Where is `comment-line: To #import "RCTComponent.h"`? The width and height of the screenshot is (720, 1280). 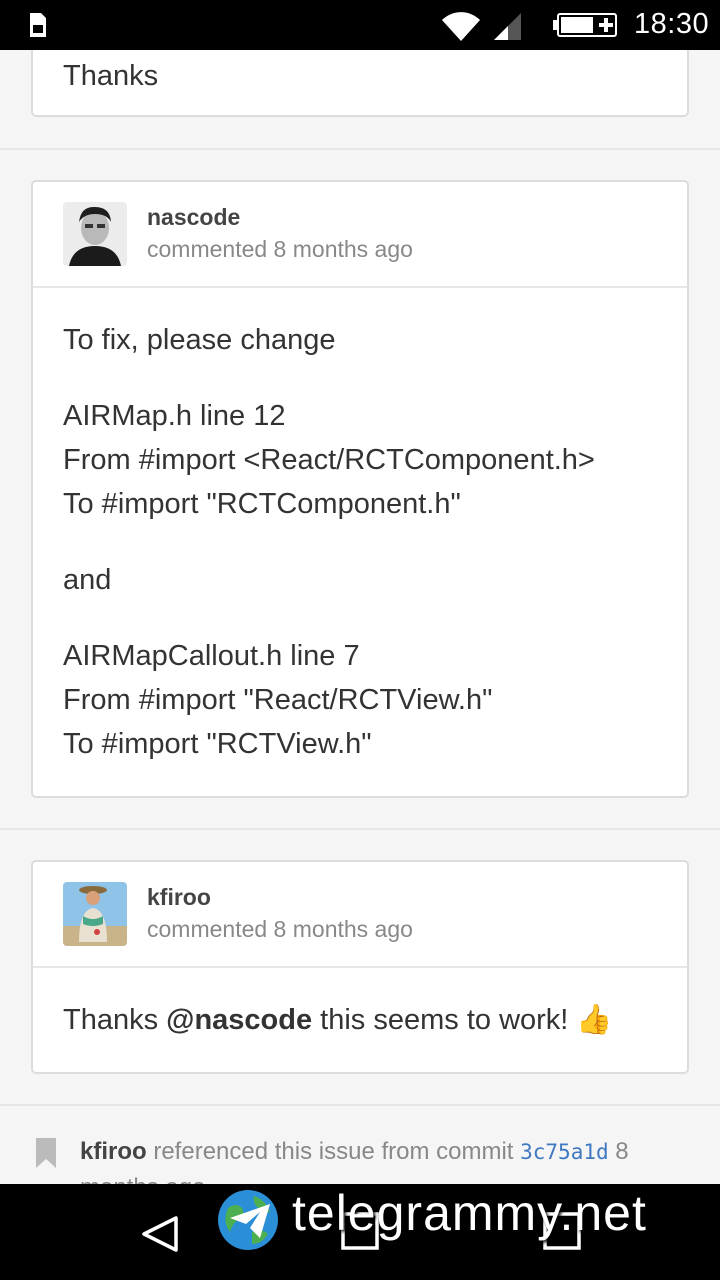
comment-line: To #import "RCTComponent.h" is located at coordinates (262, 504).